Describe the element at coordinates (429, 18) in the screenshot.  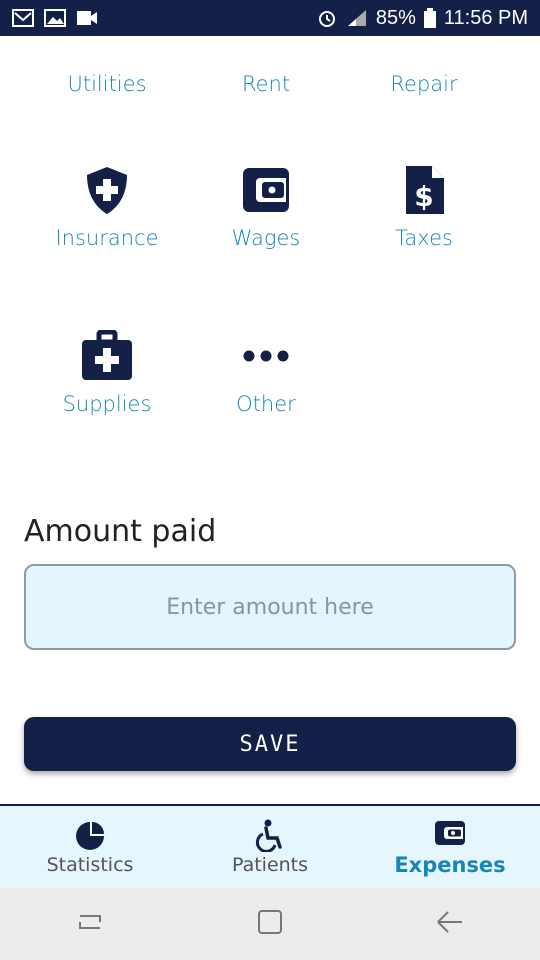
I see `battery-icon` at that location.